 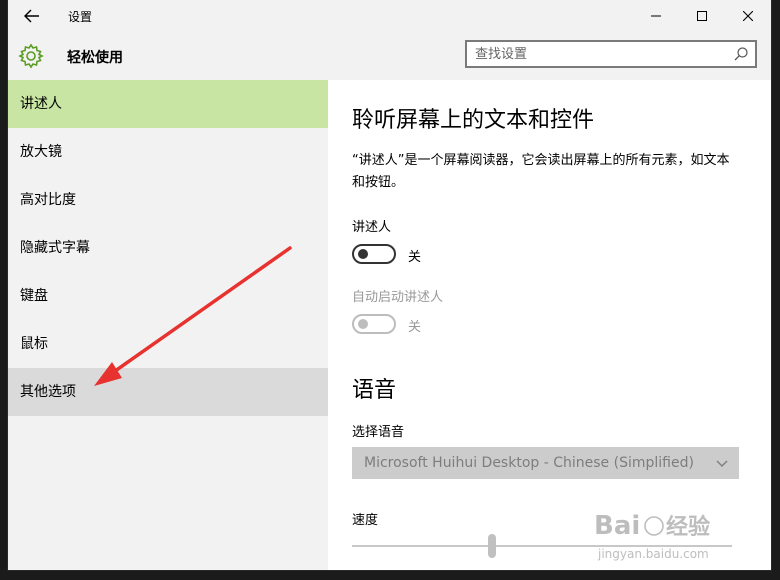 I want to click on svg-text: Bai, so click(x=617, y=526).